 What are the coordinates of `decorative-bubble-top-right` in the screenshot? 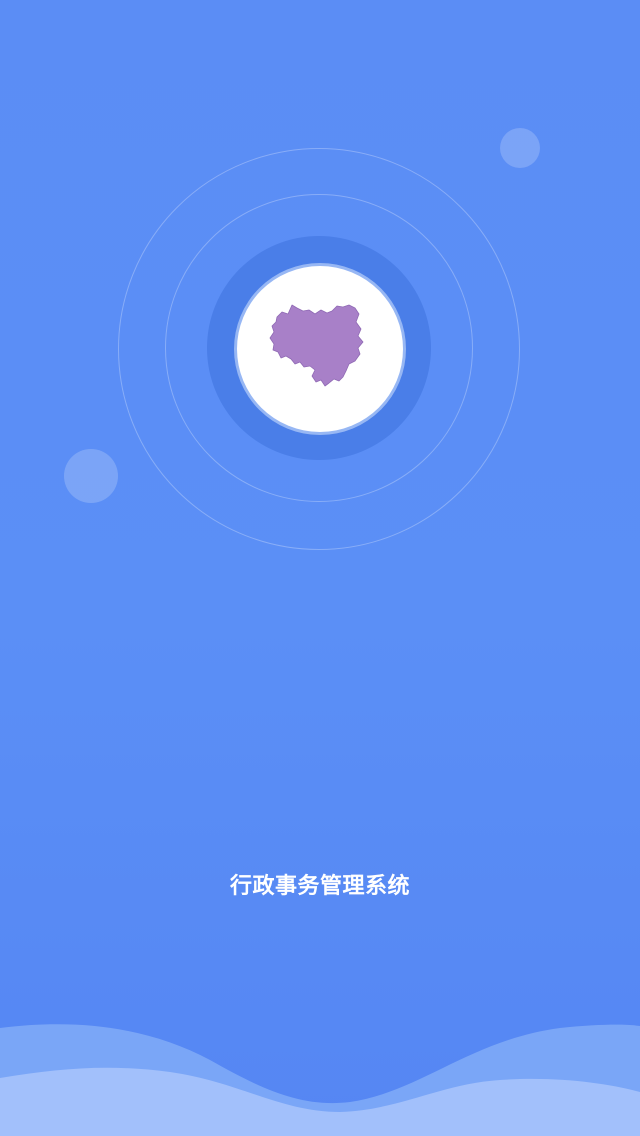 It's located at (520, 148).